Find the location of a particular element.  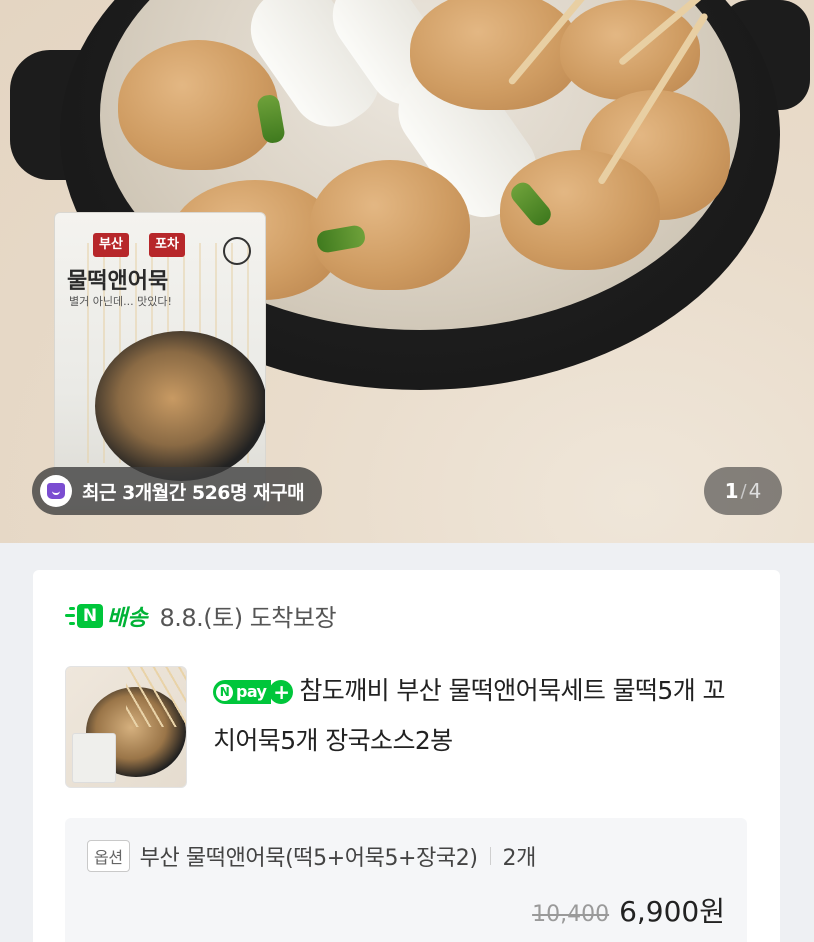

npay-pill: N pay is located at coordinates (242, 692).